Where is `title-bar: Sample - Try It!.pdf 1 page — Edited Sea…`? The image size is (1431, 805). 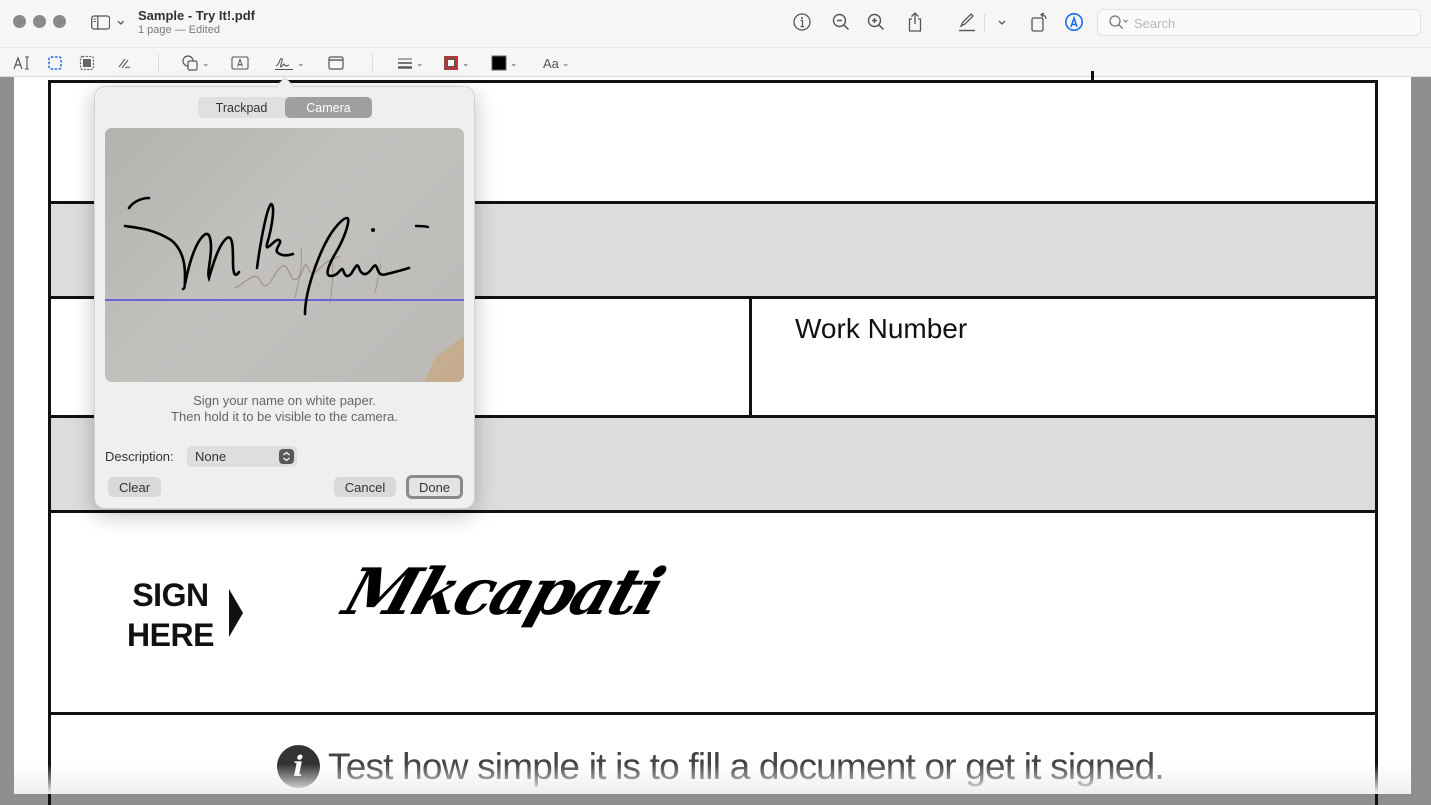 title-bar: Sample - Try It!.pdf 1 page — Edited Sea… is located at coordinates (715, 23).